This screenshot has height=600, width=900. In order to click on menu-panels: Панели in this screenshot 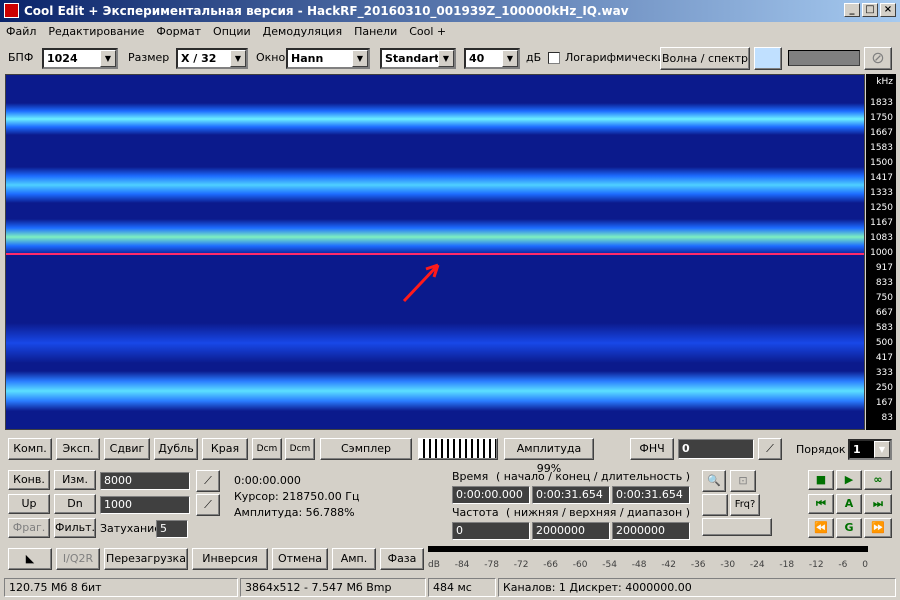, I will do `click(375, 32)`.